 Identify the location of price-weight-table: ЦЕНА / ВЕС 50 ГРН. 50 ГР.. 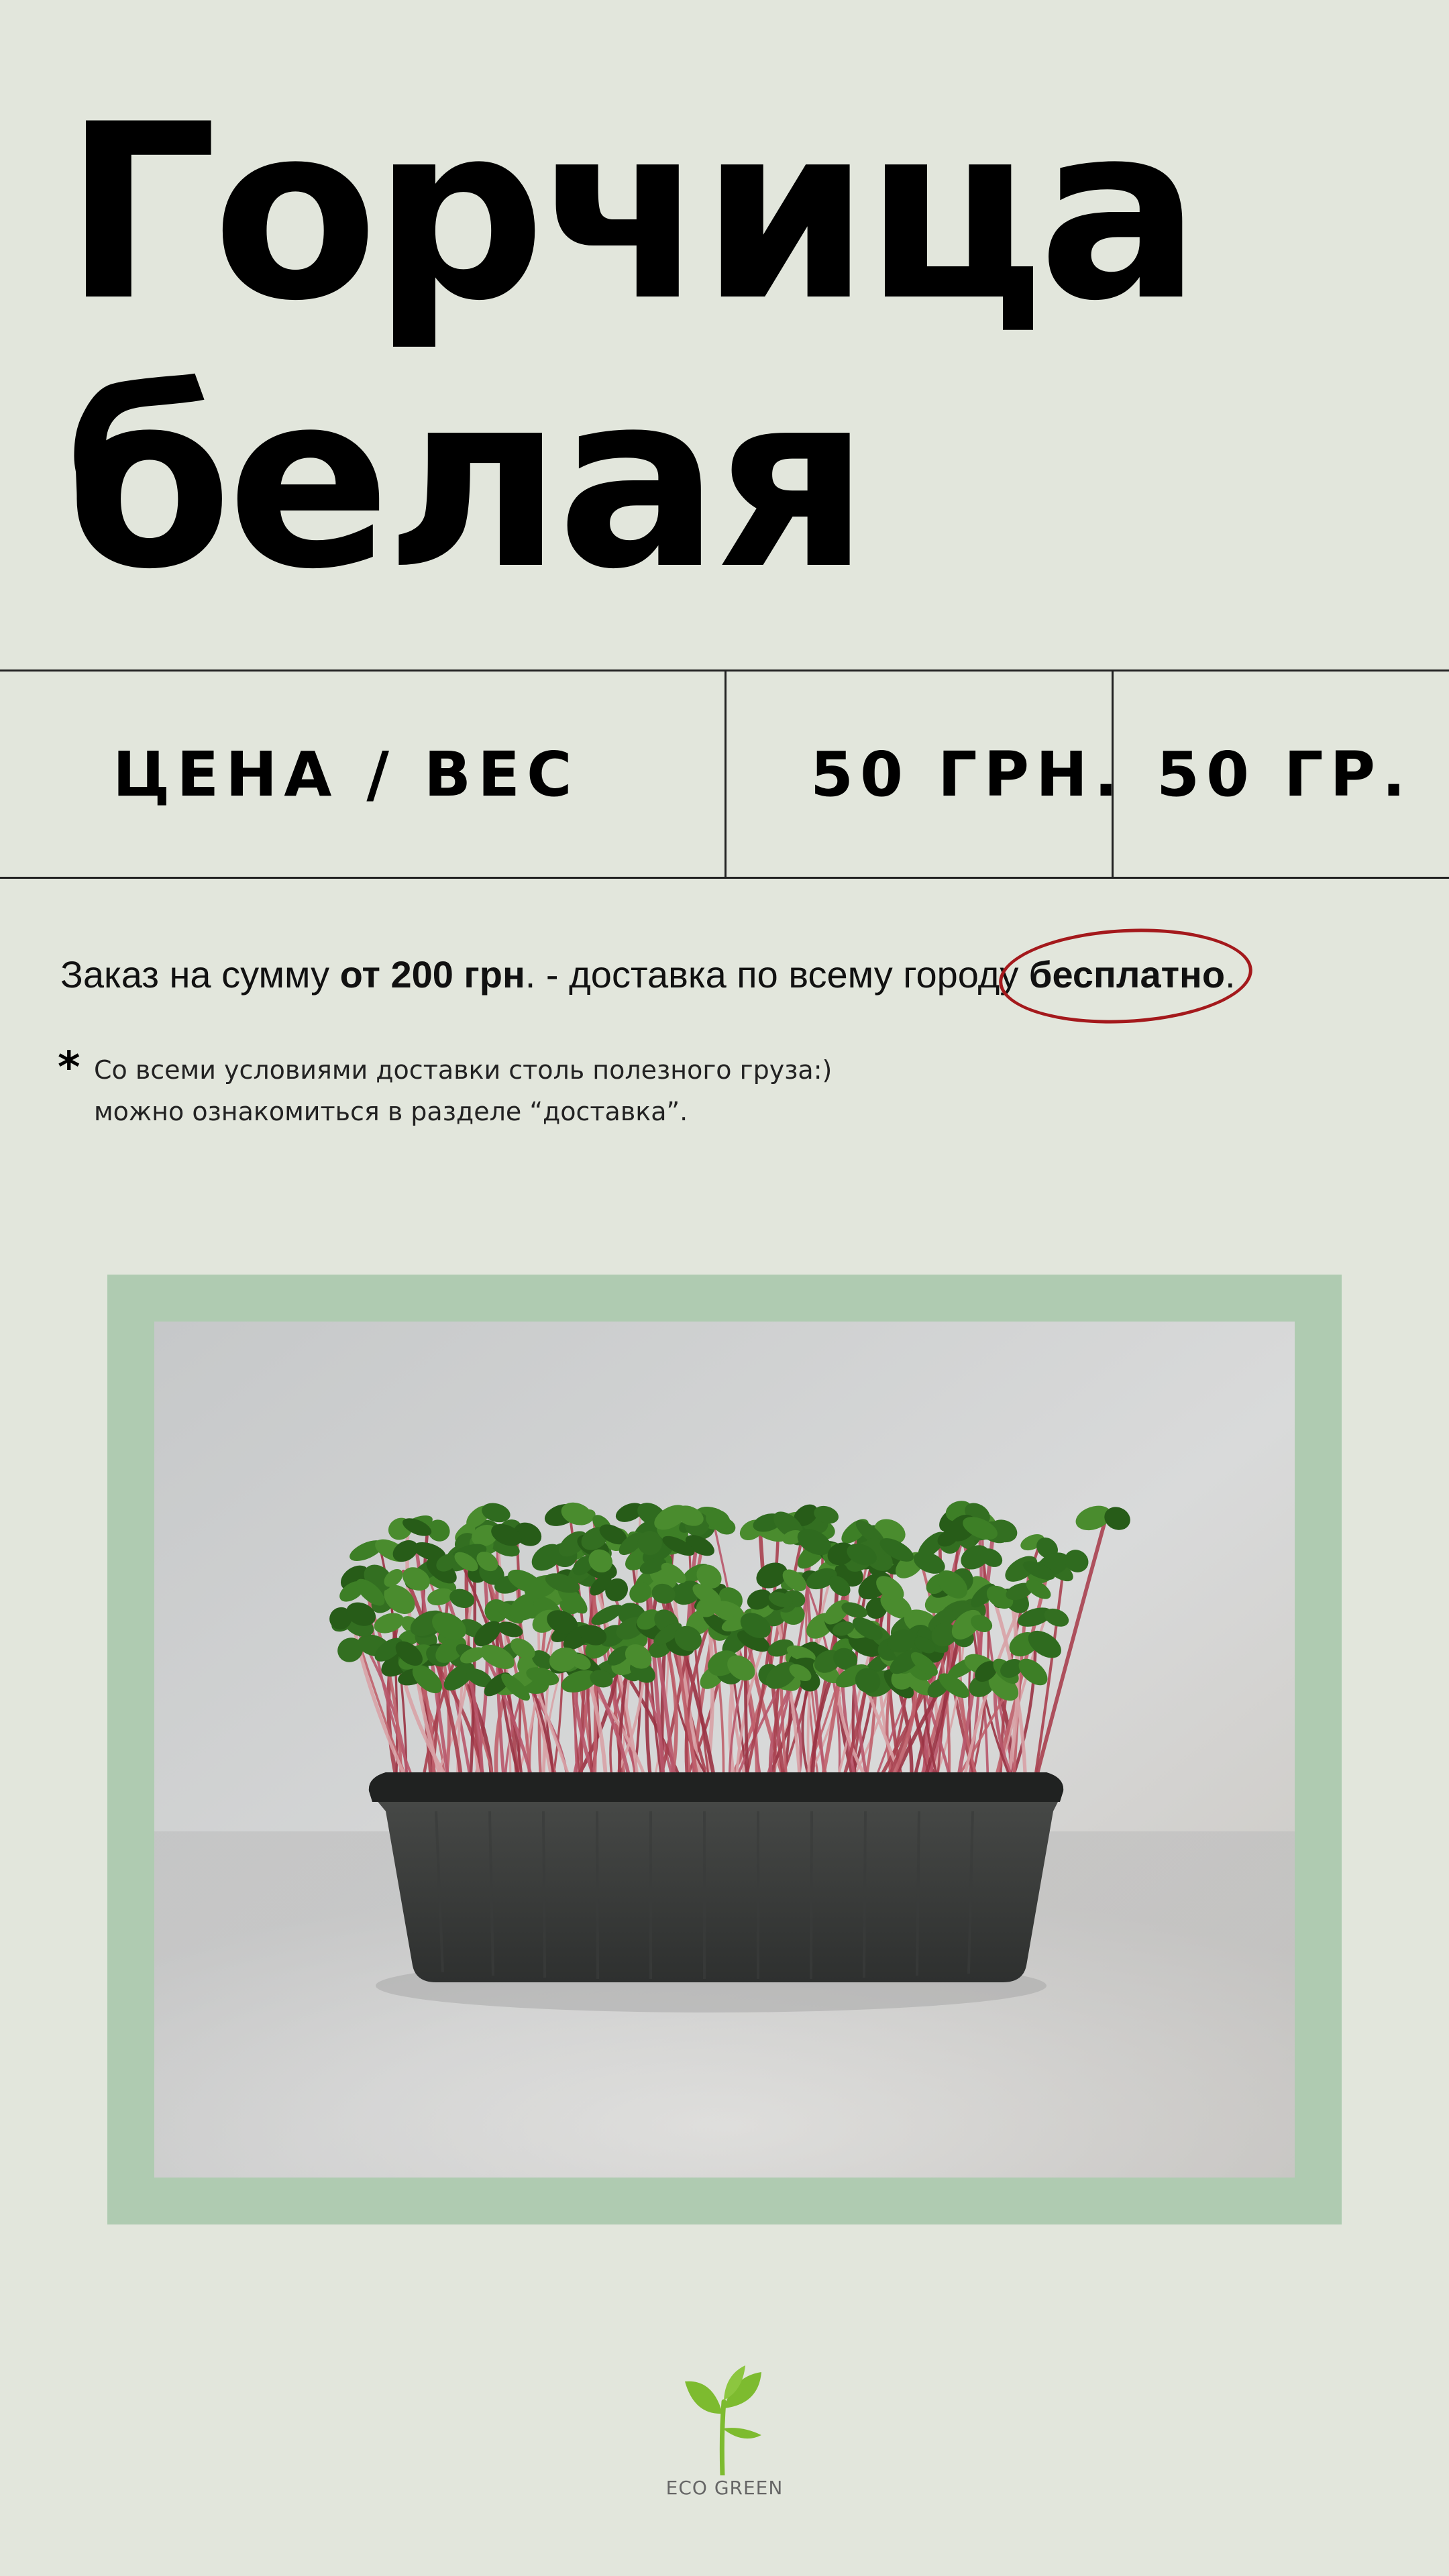
(724, 774).